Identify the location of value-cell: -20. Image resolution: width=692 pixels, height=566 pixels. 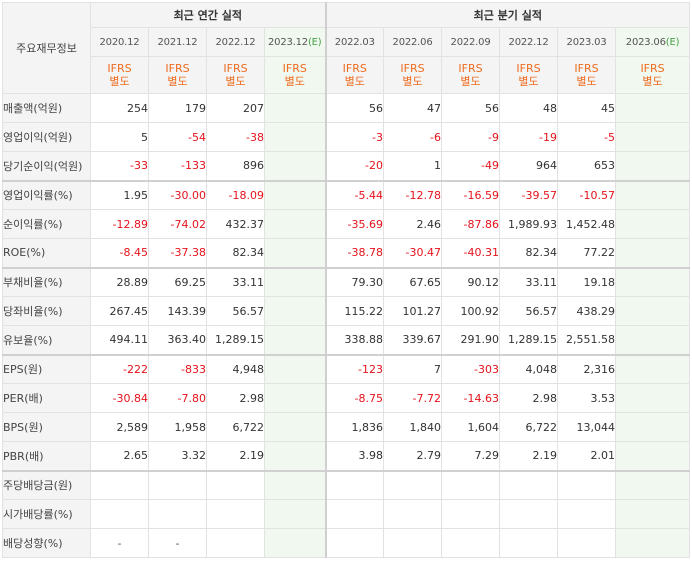
(354, 166).